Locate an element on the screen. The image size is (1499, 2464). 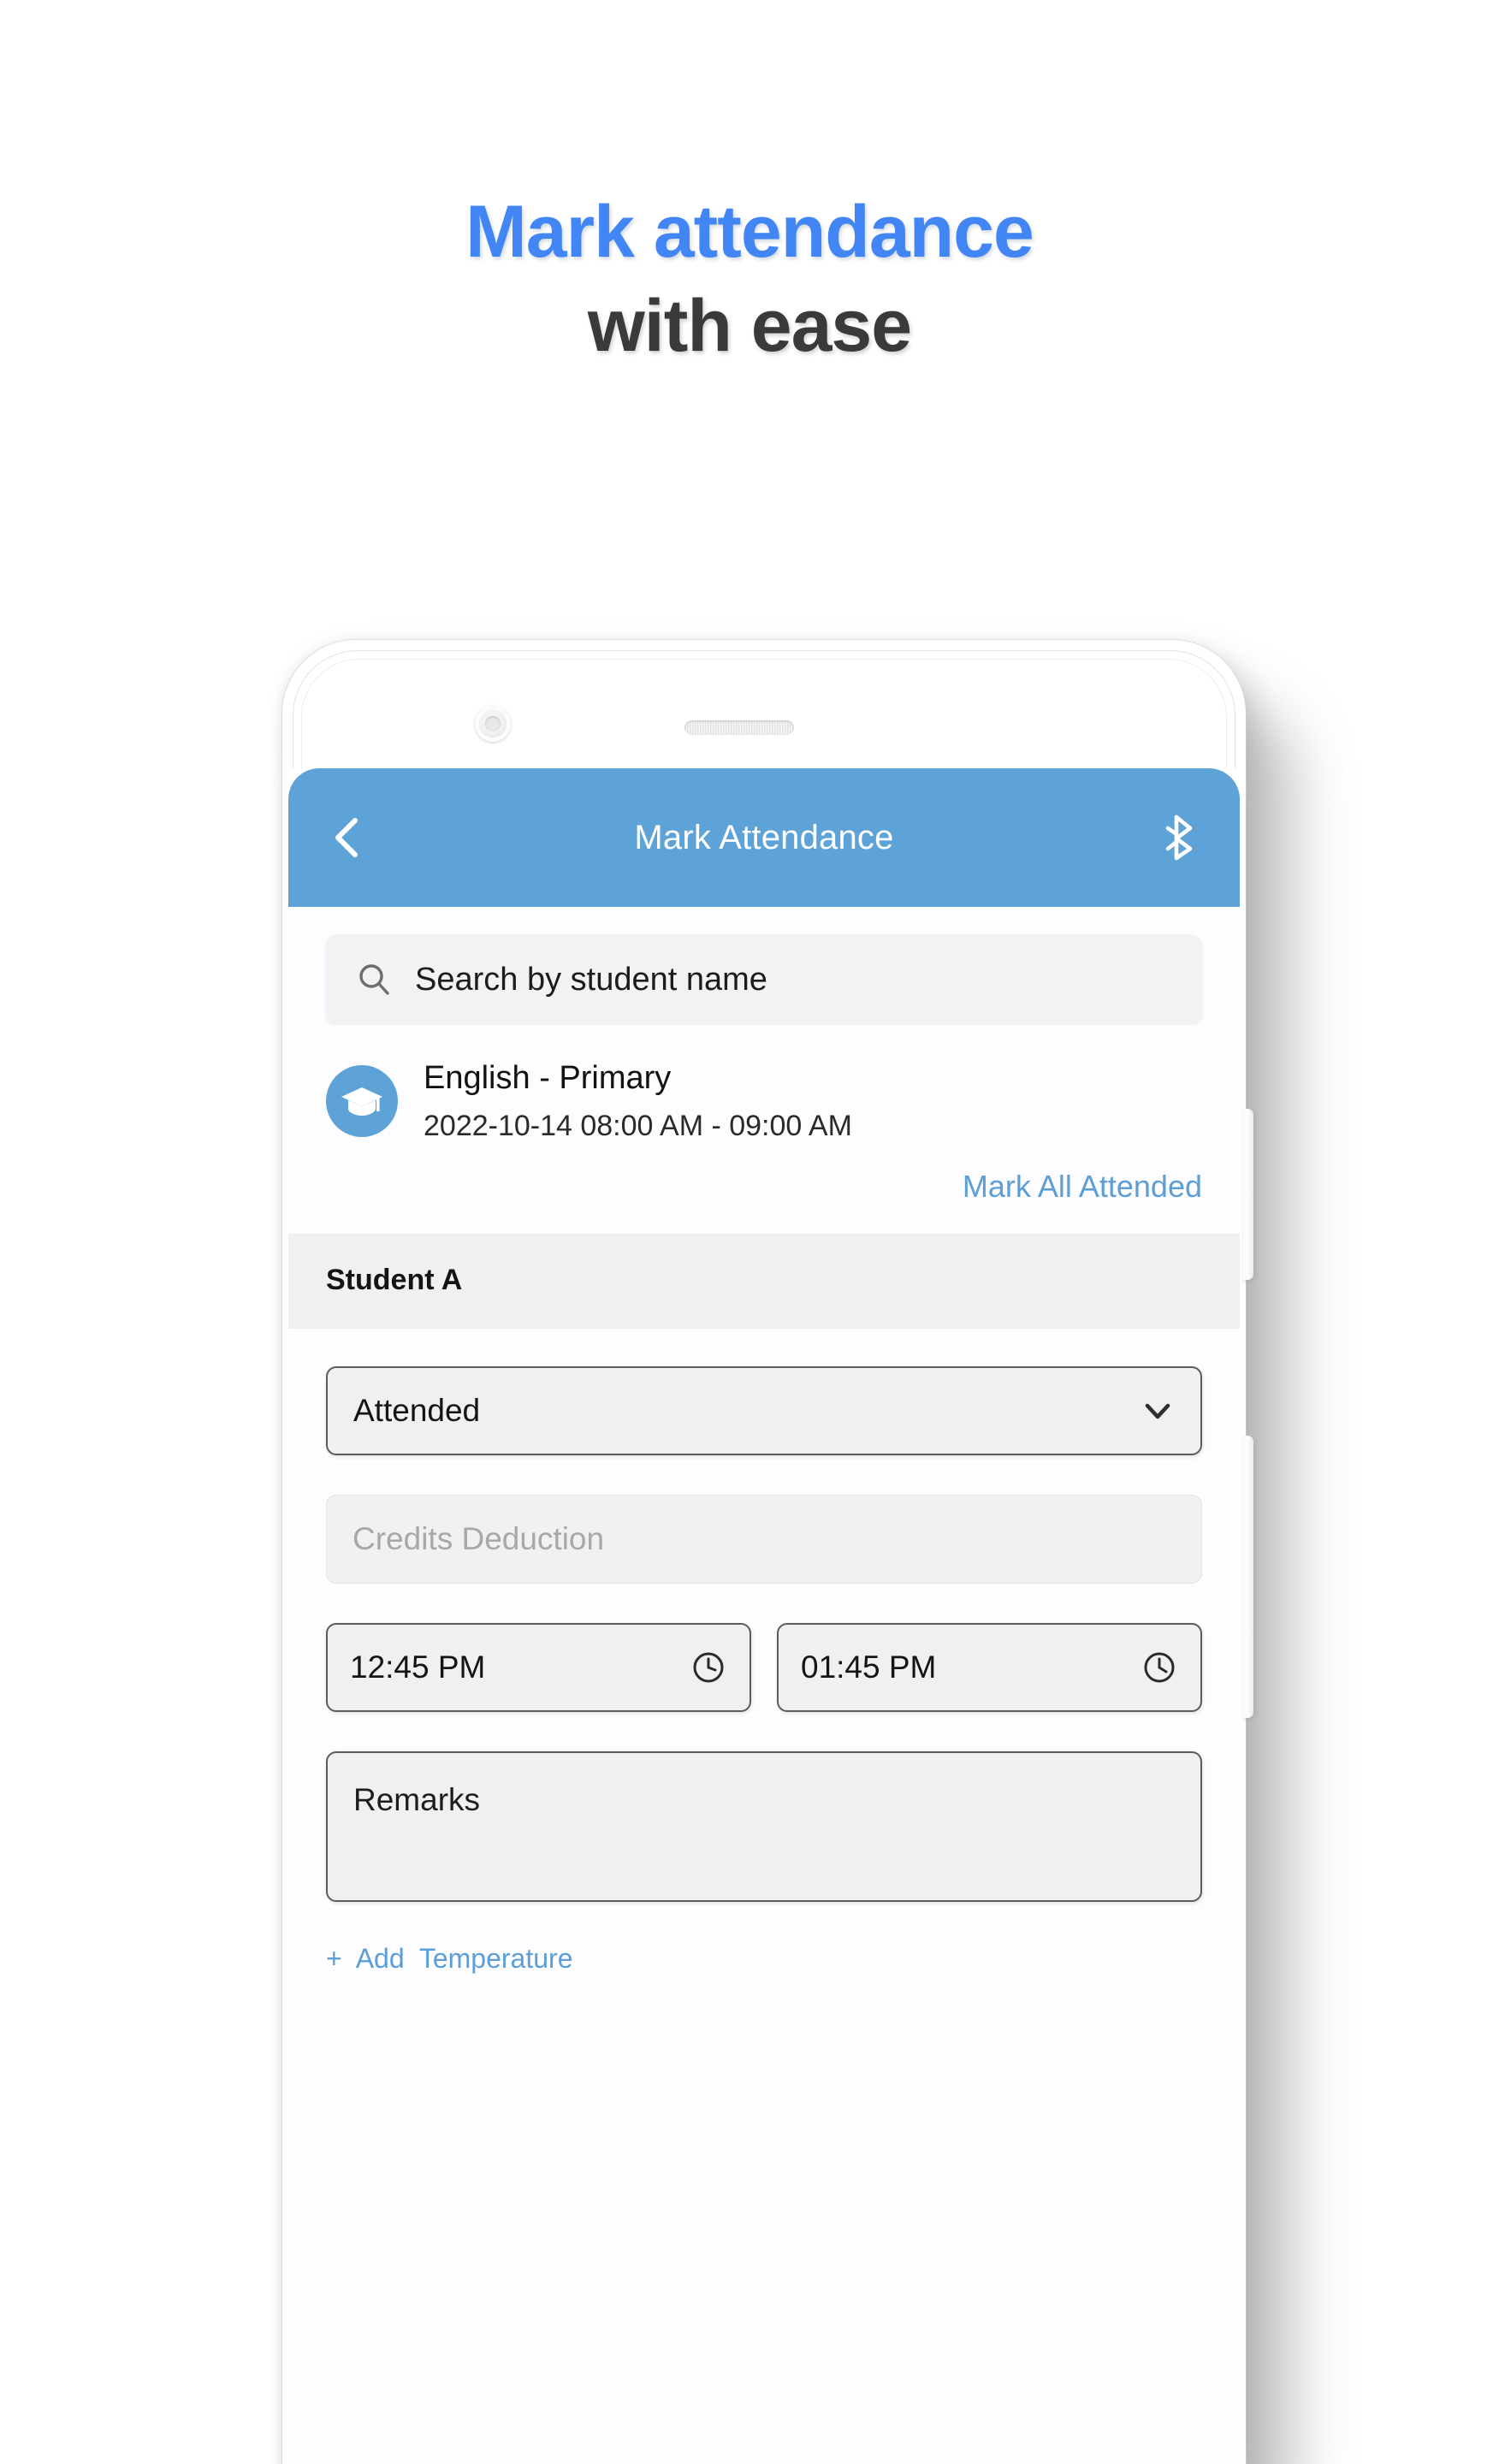
back-button is located at coordinates (347, 837).